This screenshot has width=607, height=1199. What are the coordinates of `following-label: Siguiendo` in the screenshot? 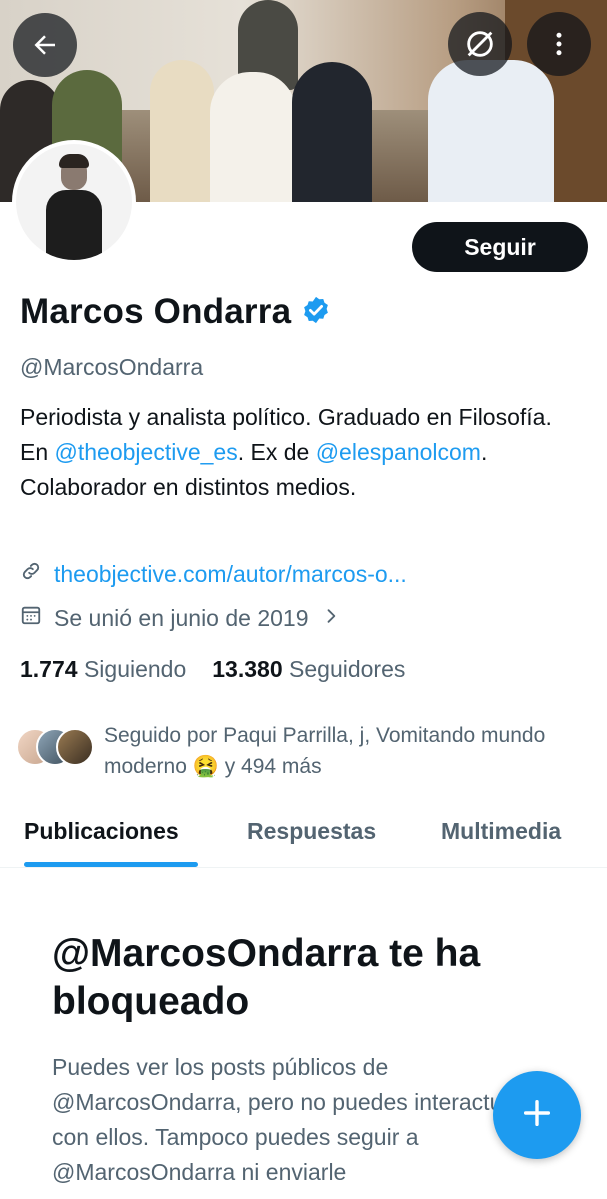 It's located at (135, 669).